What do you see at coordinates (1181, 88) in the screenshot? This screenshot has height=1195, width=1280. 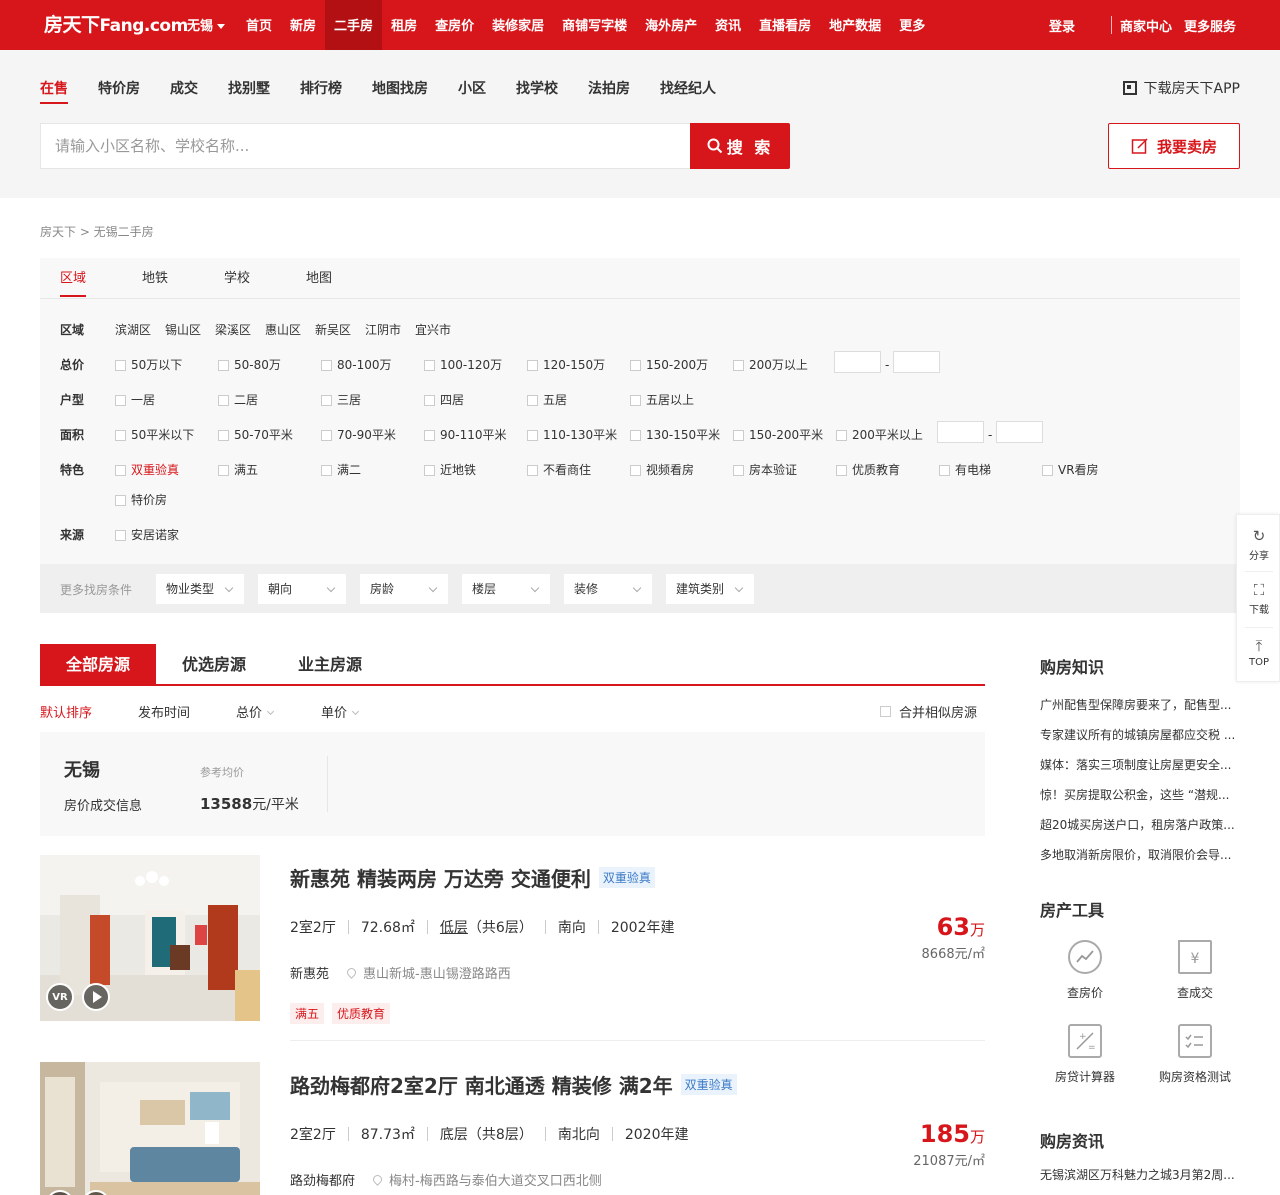 I see `app-download-link: 下载房天下APP` at bounding box center [1181, 88].